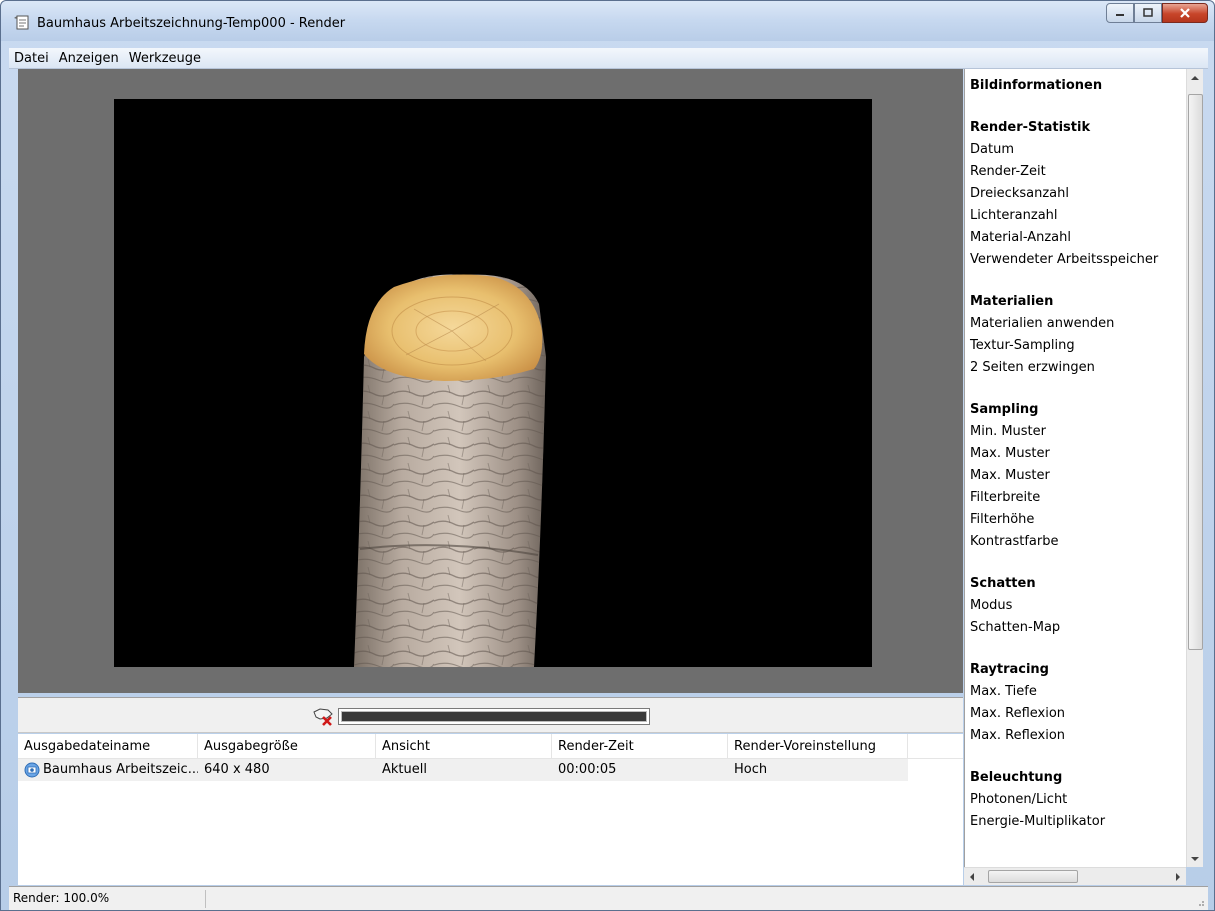  Describe the element at coordinates (89, 58) in the screenshot. I see `menu-anzeigen: Anzeigen` at that location.